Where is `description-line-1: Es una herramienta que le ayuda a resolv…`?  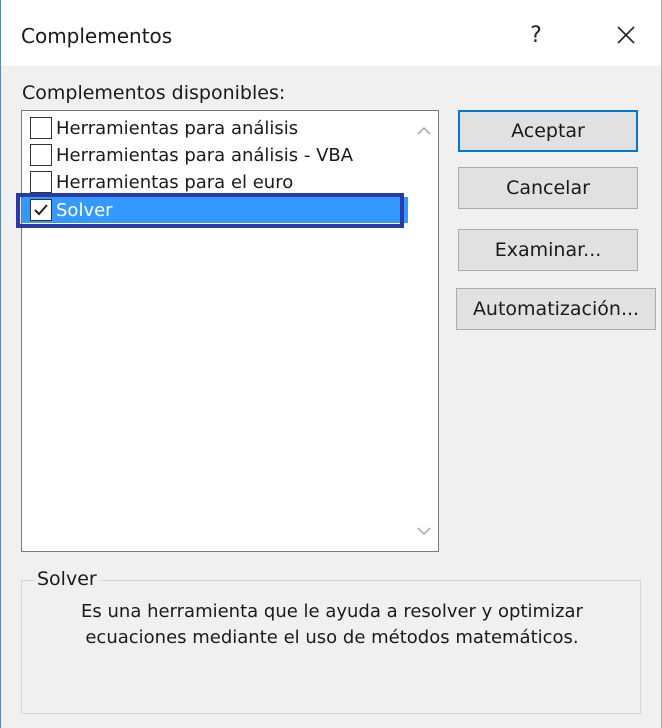 description-line-1: Es una herramienta que le ayuda a resolv… is located at coordinates (332, 611).